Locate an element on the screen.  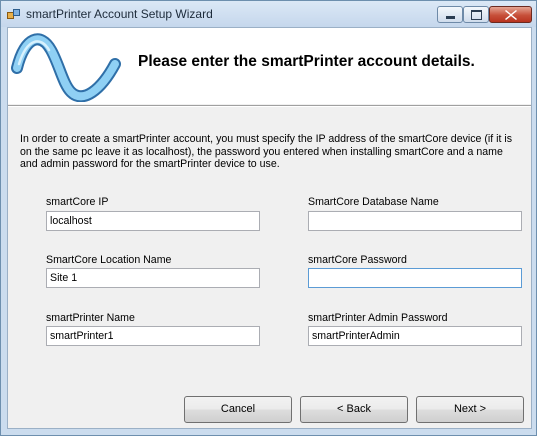
close-icon is located at coordinates (511, 15).